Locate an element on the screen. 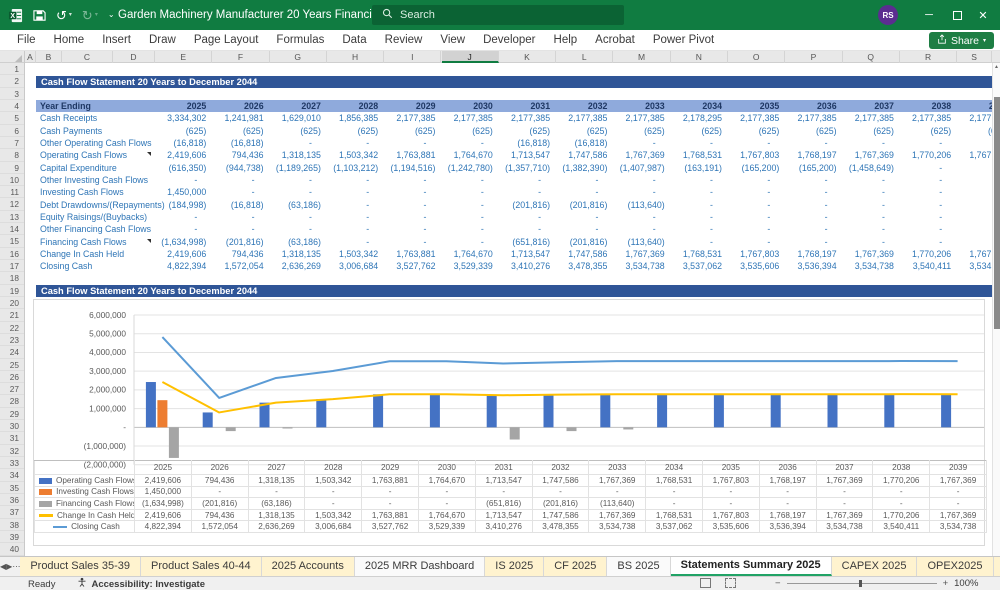  column-header-L: L is located at coordinates (585, 57).